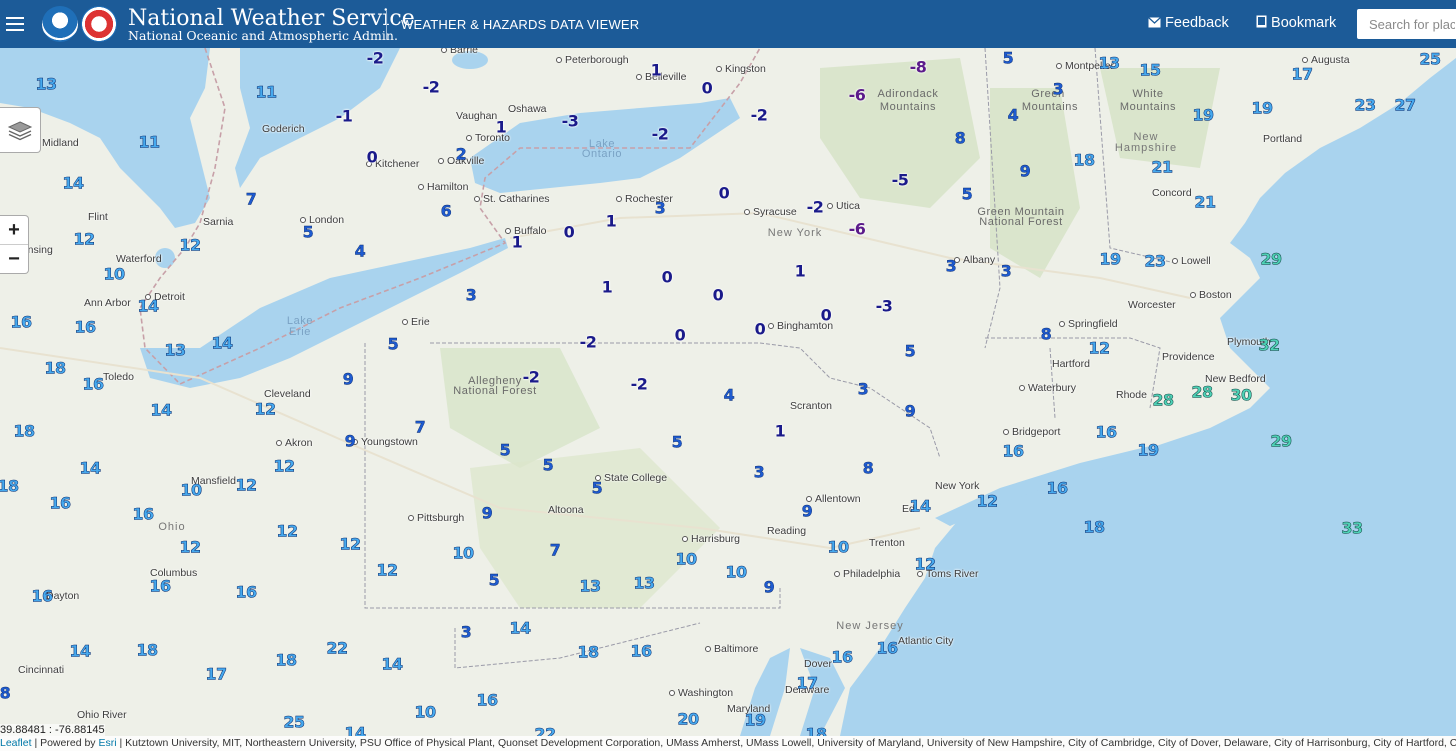 The width and height of the screenshot is (1456, 751). I want to click on temperature-marker: 29, so click(1271, 259).